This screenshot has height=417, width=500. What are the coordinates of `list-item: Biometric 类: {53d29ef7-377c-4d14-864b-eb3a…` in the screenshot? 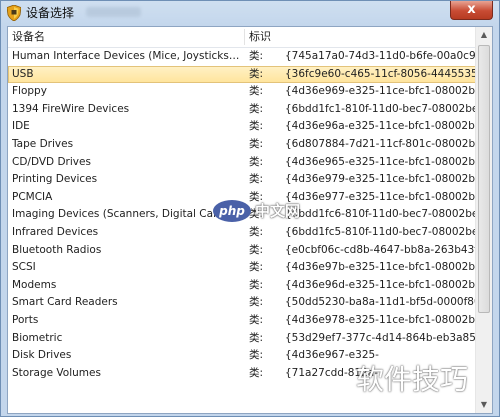 It's located at (243, 339).